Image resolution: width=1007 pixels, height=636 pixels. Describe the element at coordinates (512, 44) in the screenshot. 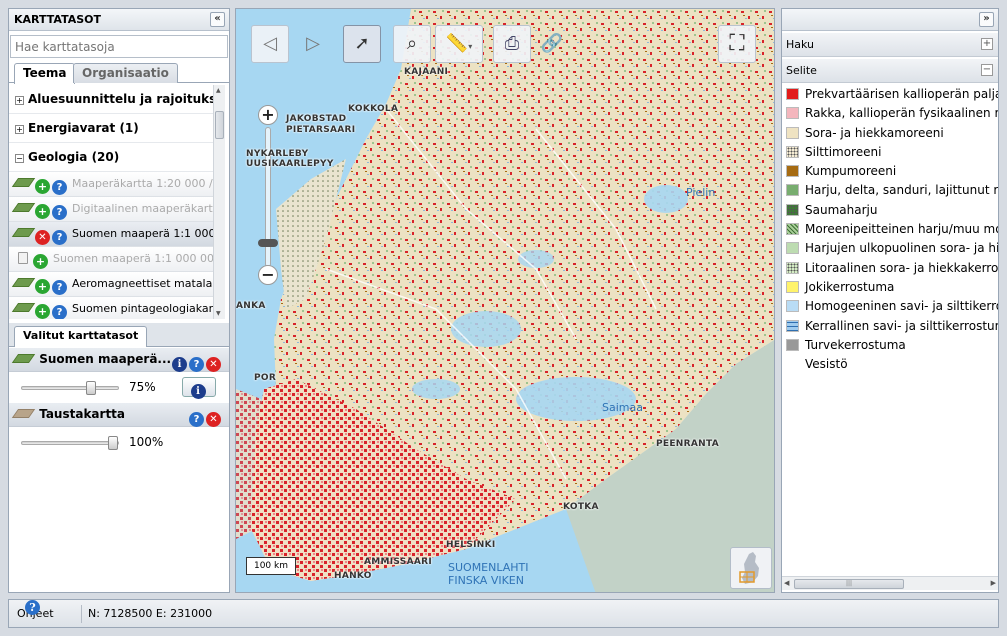

I see `print-button: ⎙` at that location.